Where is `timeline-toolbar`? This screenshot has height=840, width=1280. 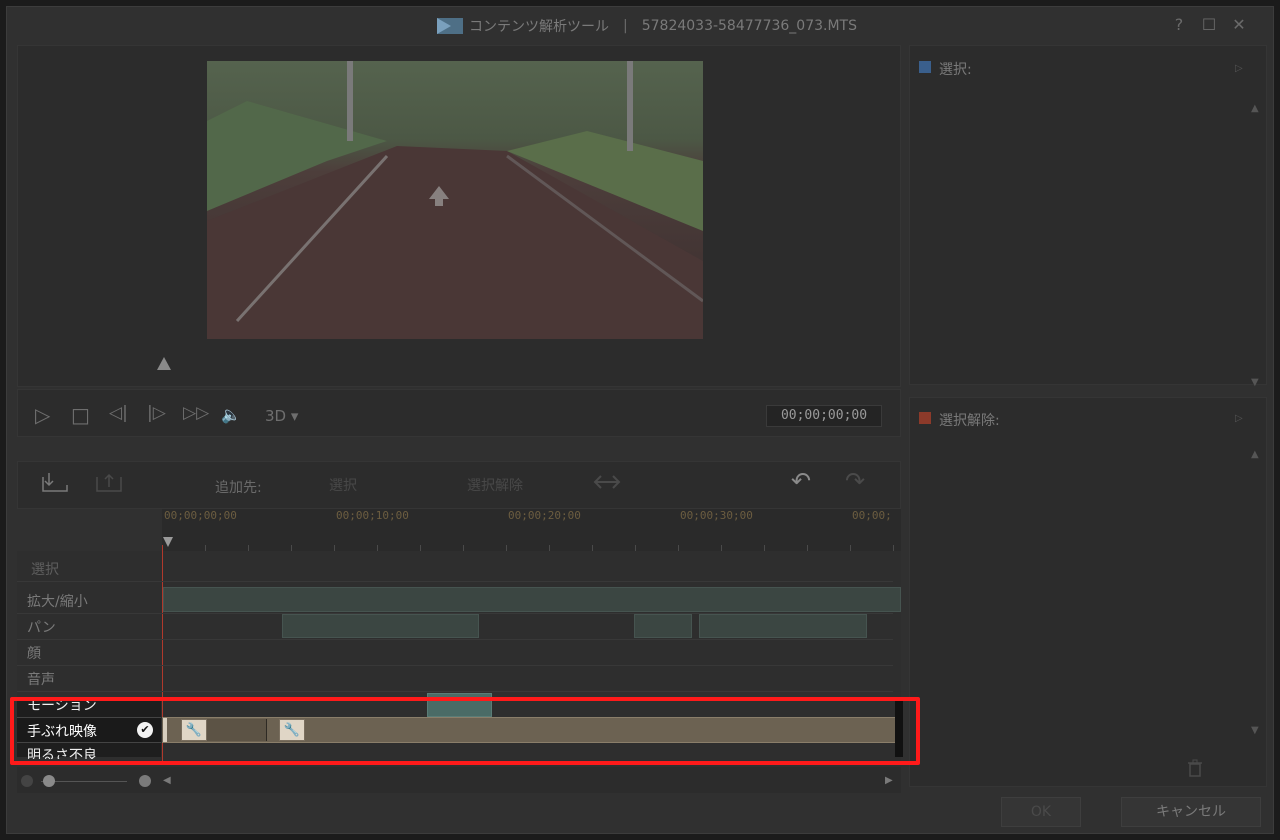 timeline-toolbar is located at coordinates (459, 485).